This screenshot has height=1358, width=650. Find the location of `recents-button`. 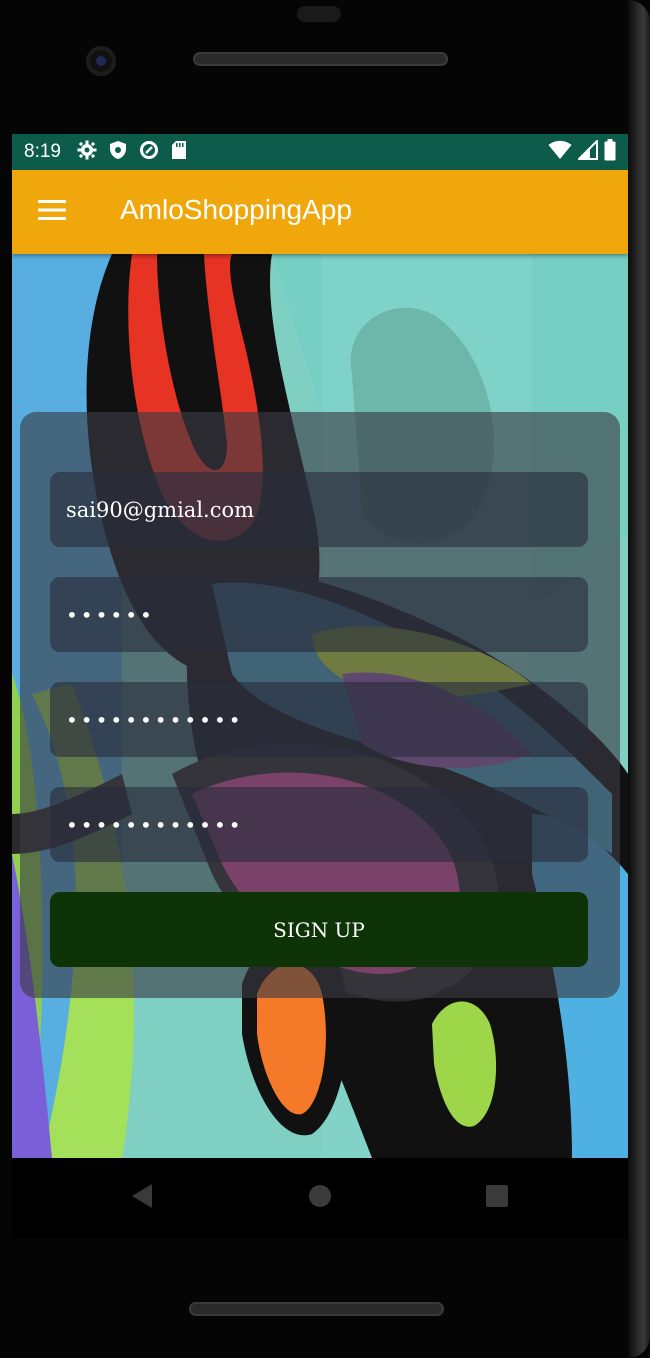

recents-button is located at coordinates (497, 1198).